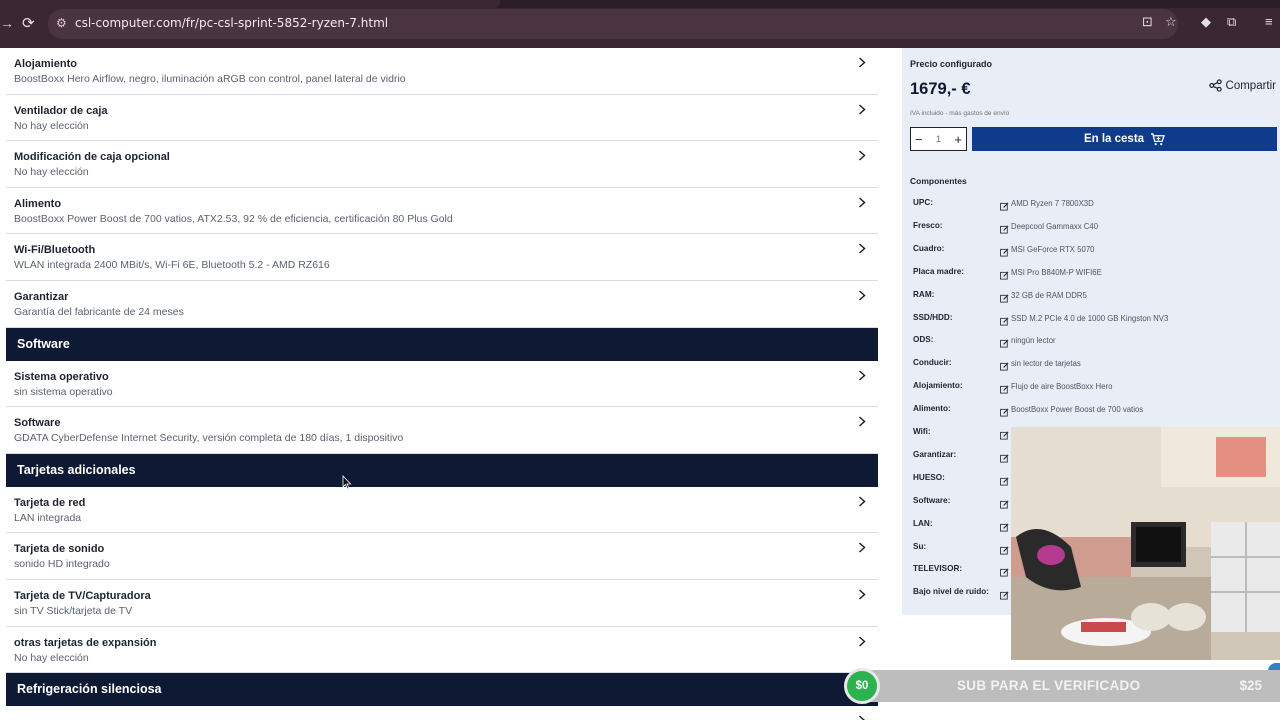  I want to click on component-value: Flujo de aire BoostBoxx Hero, so click(1062, 387).